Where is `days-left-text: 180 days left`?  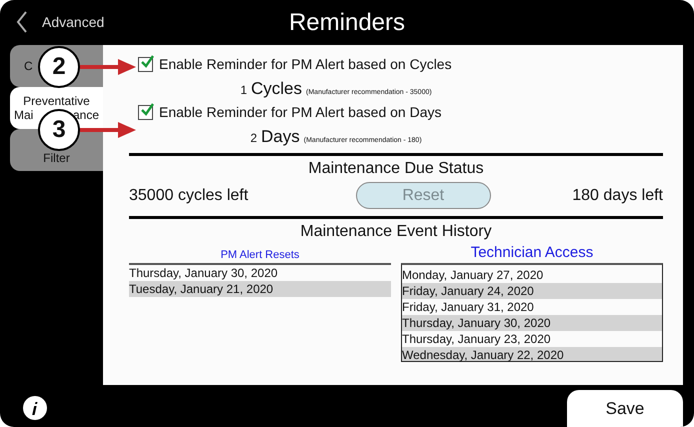
days-left-text: 180 days left is located at coordinates (617, 195).